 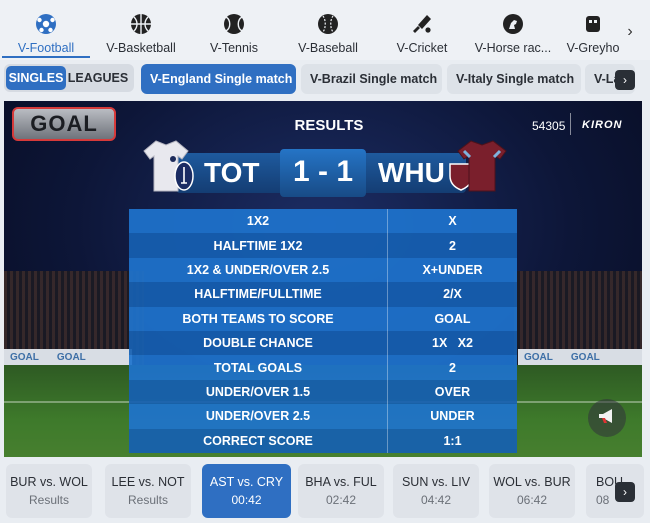 I want to click on market-name: DOUBLE CHANCE, so click(x=258, y=343).